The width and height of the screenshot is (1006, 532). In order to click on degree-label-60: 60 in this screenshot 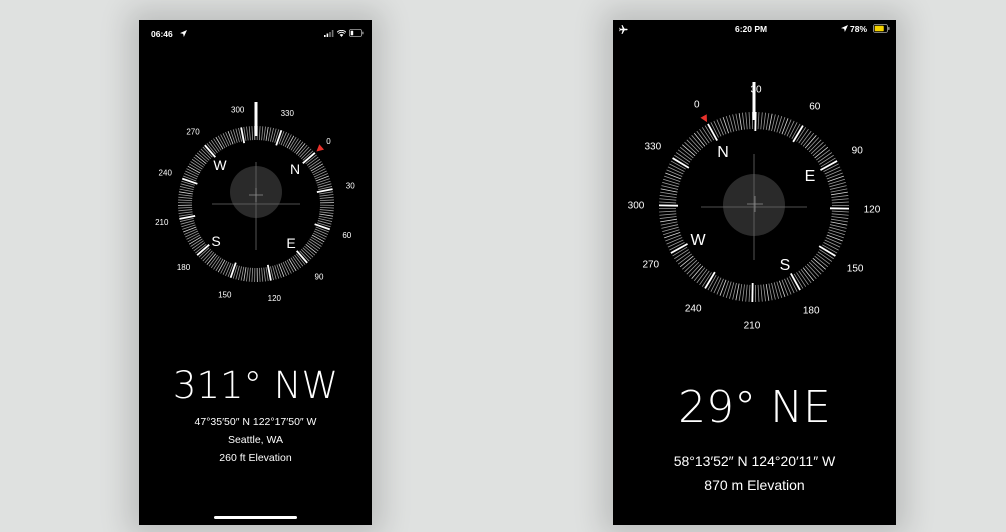, I will do `click(346, 235)`.